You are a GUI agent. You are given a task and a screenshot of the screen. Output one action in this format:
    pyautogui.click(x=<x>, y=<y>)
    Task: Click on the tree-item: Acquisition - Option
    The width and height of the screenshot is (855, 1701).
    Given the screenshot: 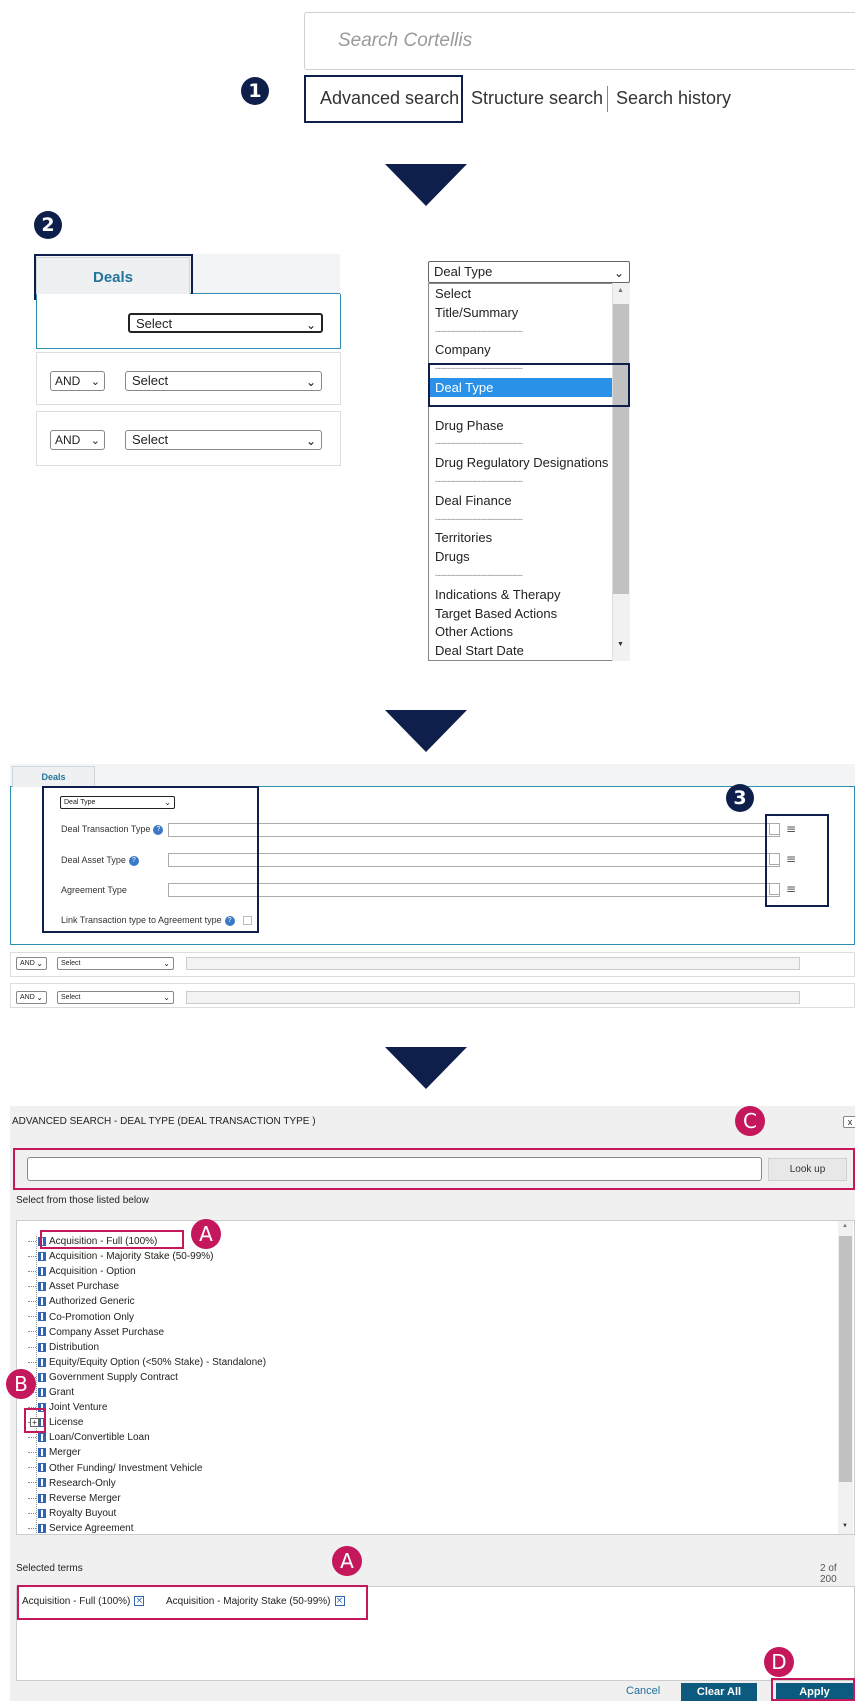 What is the action you would take?
    pyautogui.click(x=82, y=1271)
    